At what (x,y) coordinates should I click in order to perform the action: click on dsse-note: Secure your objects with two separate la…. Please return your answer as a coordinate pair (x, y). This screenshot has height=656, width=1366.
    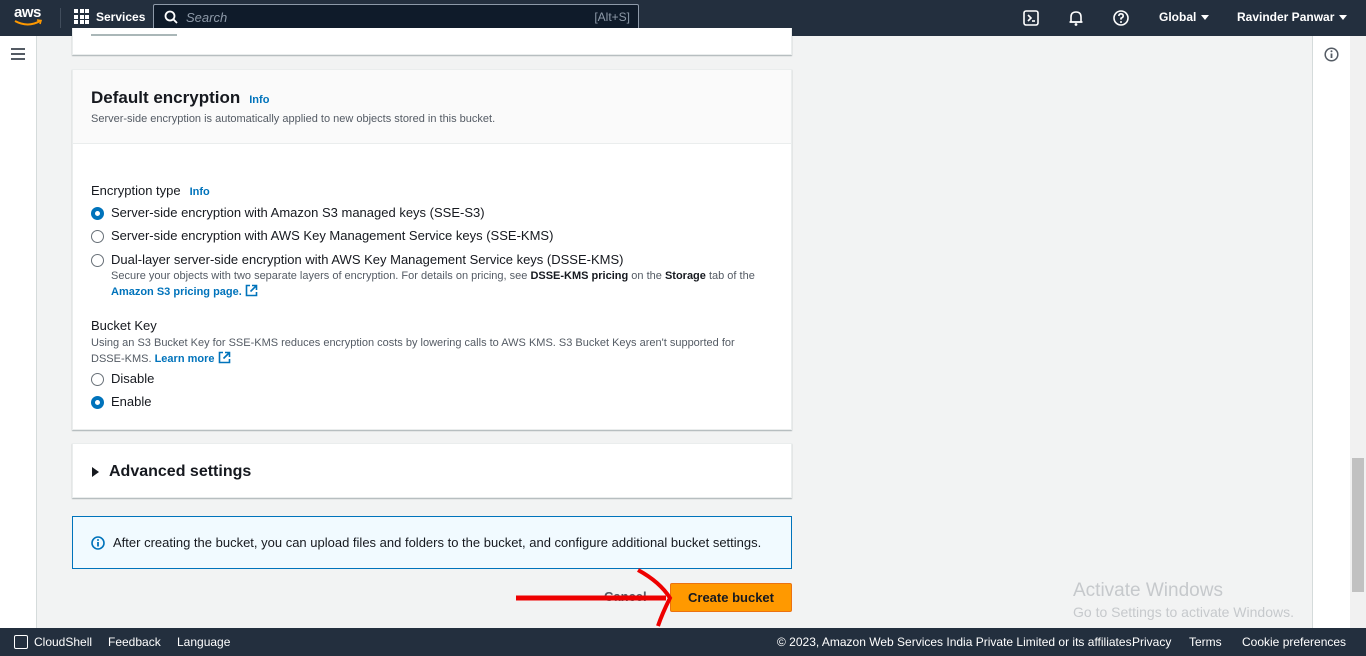
    Looking at the image, I should click on (436, 284).